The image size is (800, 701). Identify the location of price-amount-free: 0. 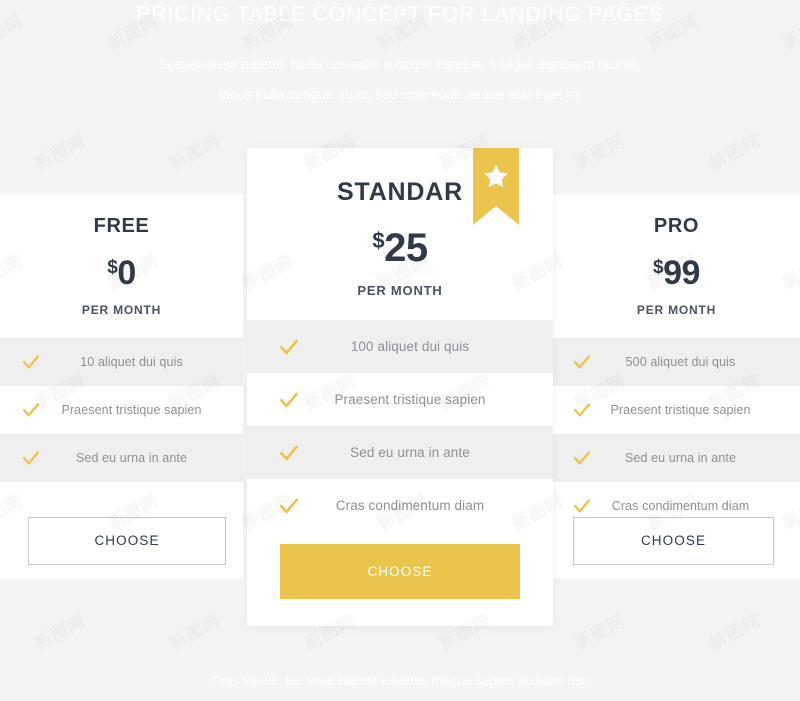
(126, 273).